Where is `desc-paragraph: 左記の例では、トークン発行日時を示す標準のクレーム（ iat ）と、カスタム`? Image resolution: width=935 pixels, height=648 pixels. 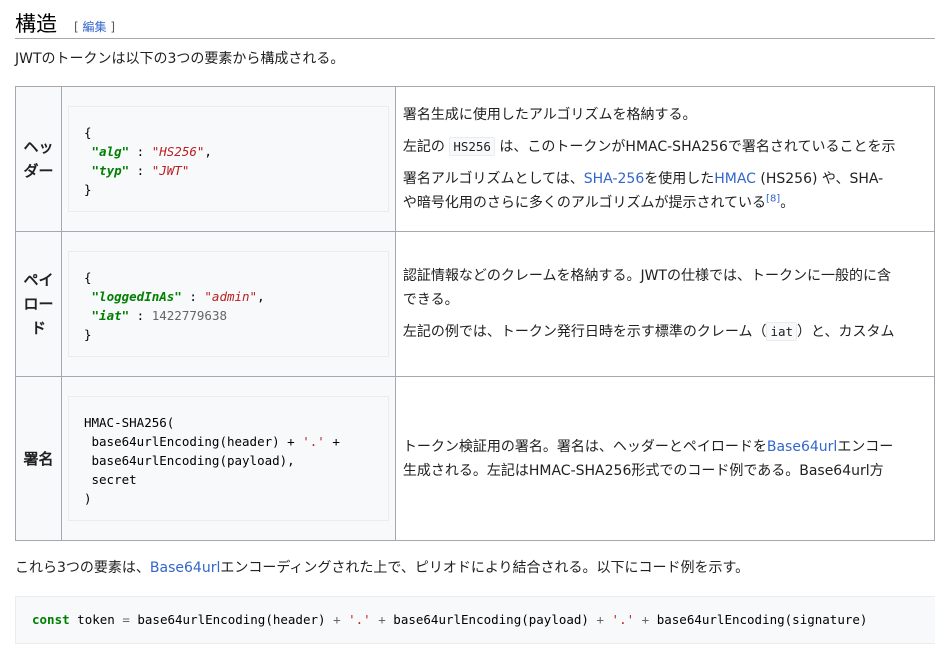 desc-paragraph: 左記の例では、トークン発行日時を示す標準のクレーム（ iat ）と、カスタム is located at coordinates (648, 331).